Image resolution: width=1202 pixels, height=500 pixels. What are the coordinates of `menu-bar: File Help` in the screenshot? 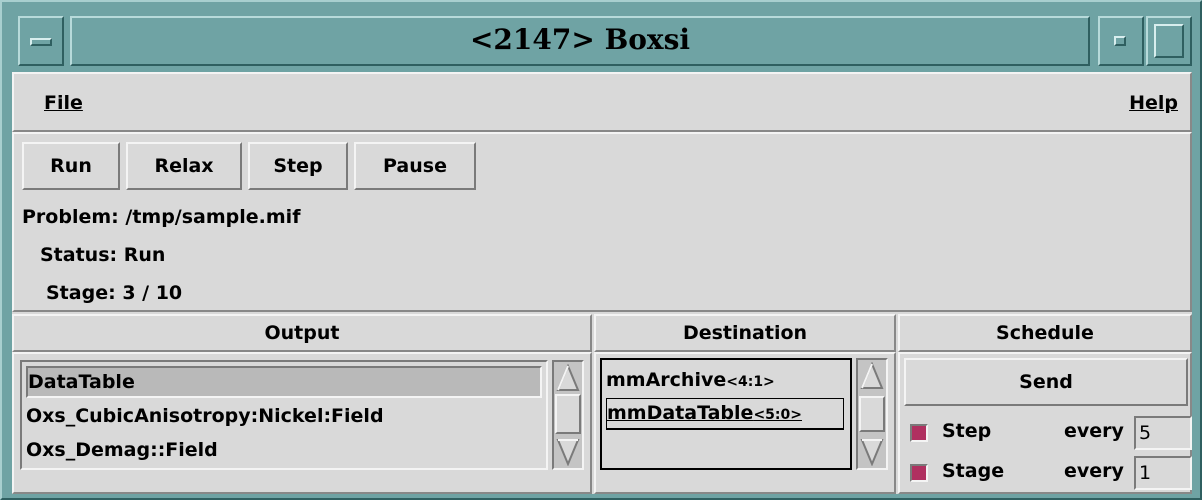 It's located at (602, 102).